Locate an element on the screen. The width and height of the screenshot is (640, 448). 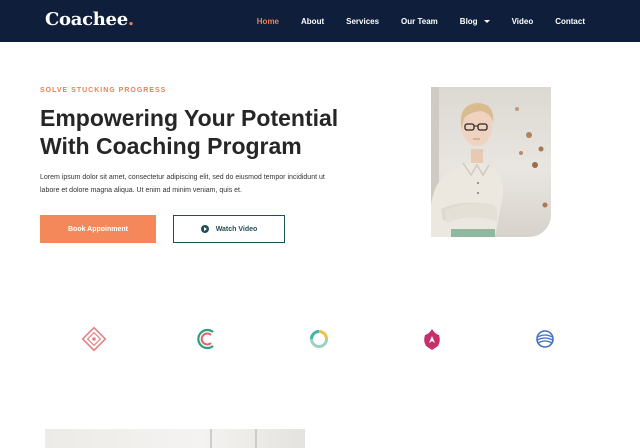
portrait-illustration is located at coordinates (489, 162).